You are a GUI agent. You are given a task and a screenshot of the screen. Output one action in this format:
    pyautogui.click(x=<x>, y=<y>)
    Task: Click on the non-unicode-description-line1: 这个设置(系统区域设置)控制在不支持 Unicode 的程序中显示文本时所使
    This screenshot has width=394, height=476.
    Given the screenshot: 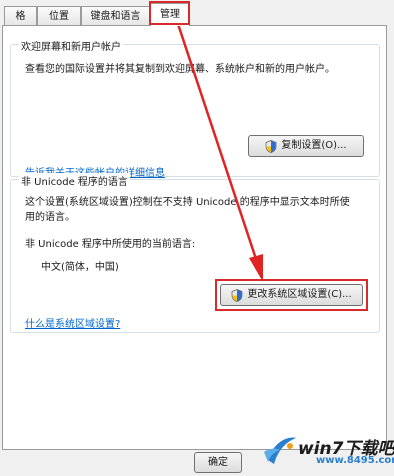 What is the action you would take?
    pyautogui.click(x=187, y=202)
    